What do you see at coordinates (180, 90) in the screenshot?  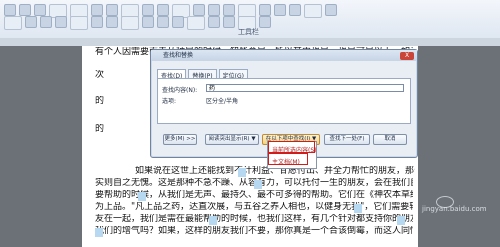 I see `find-what-label: 查找内容(N):` at bounding box center [180, 90].